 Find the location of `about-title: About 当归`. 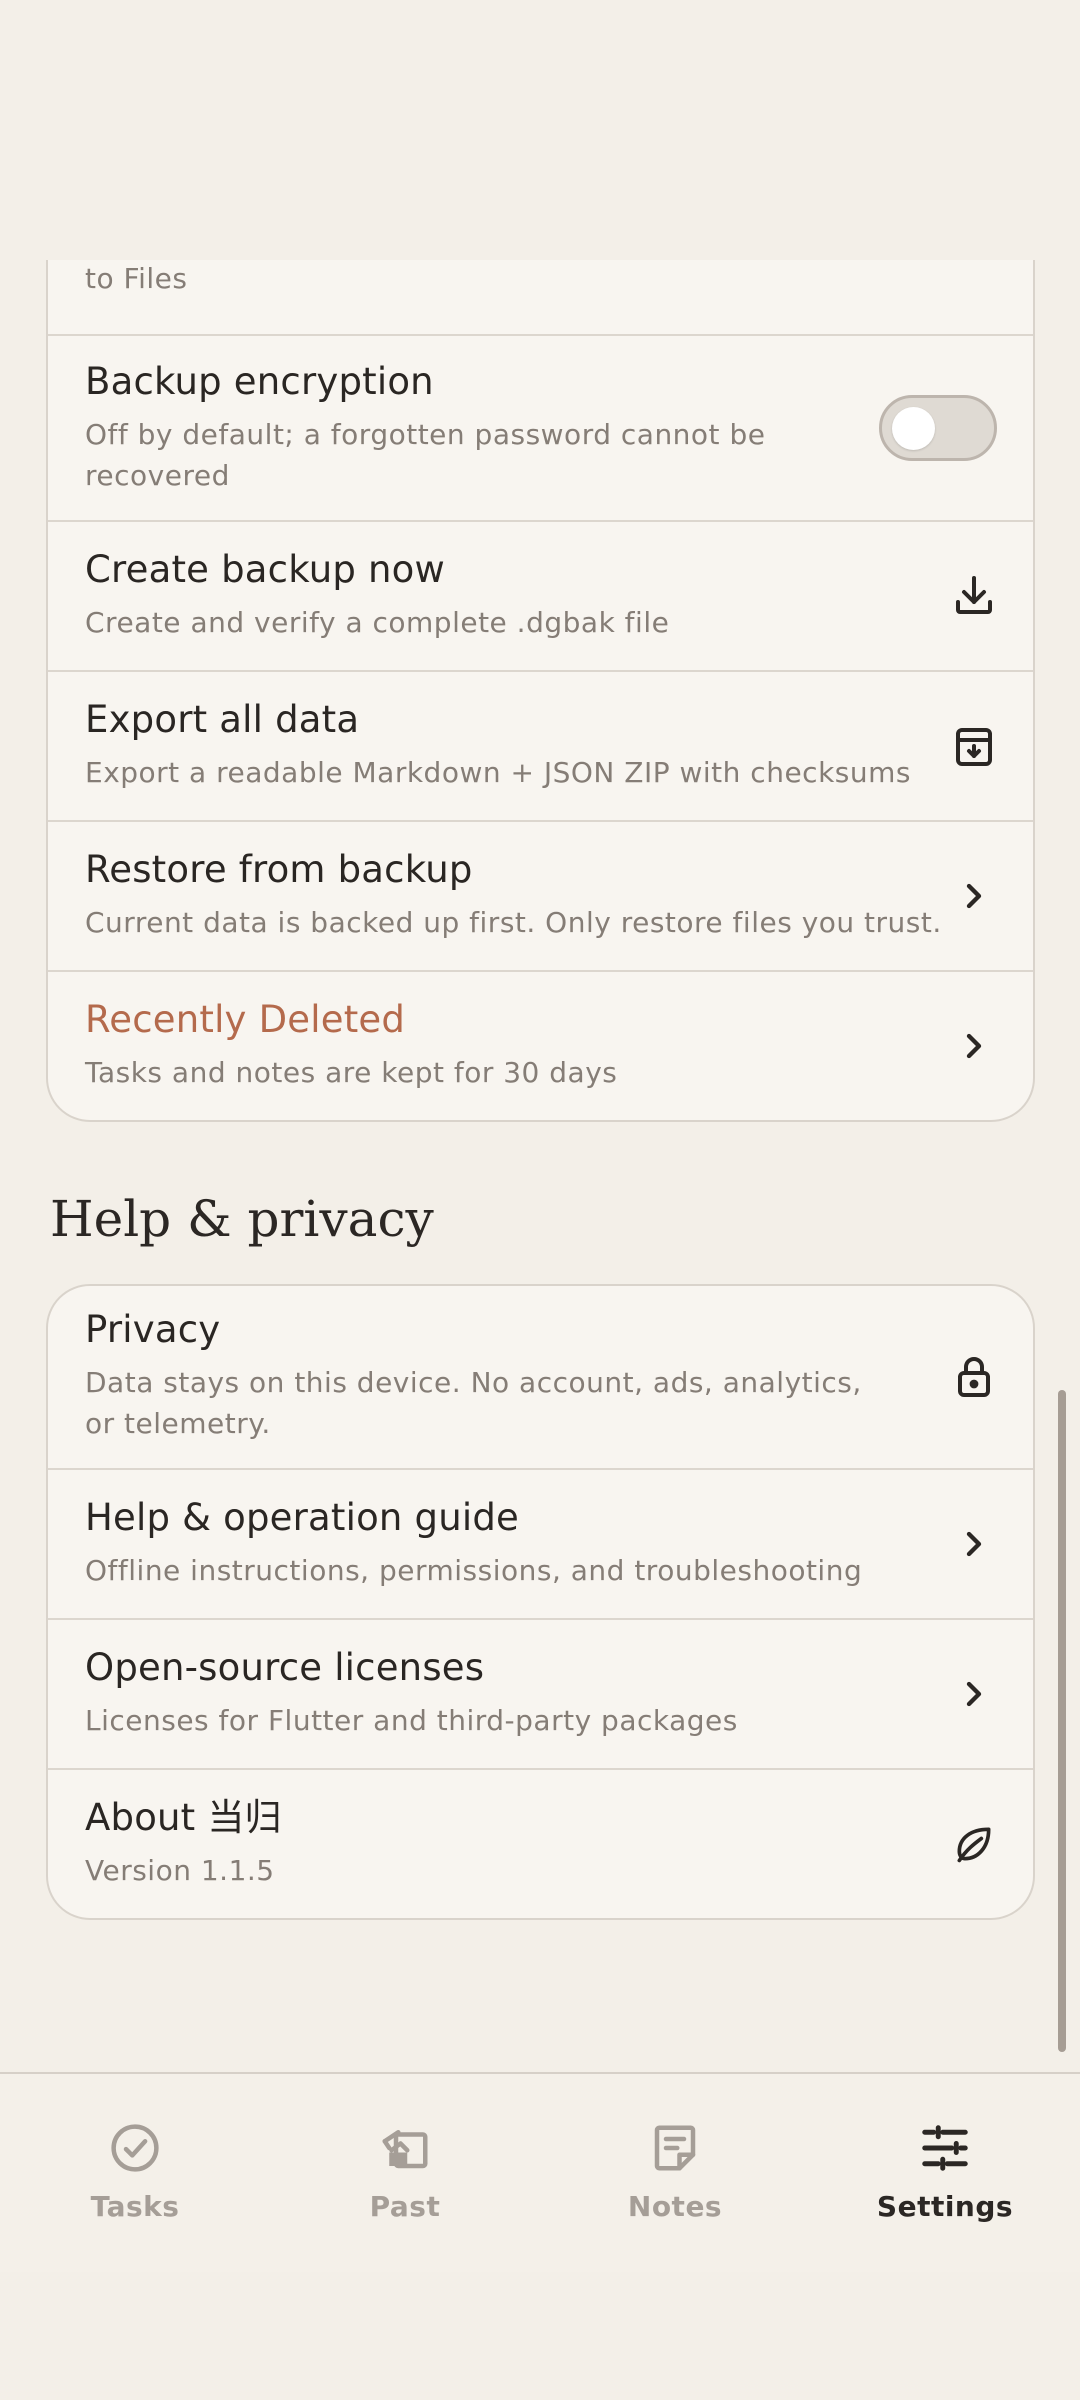

about-title: About 当归 is located at coordinates (183, 1817).